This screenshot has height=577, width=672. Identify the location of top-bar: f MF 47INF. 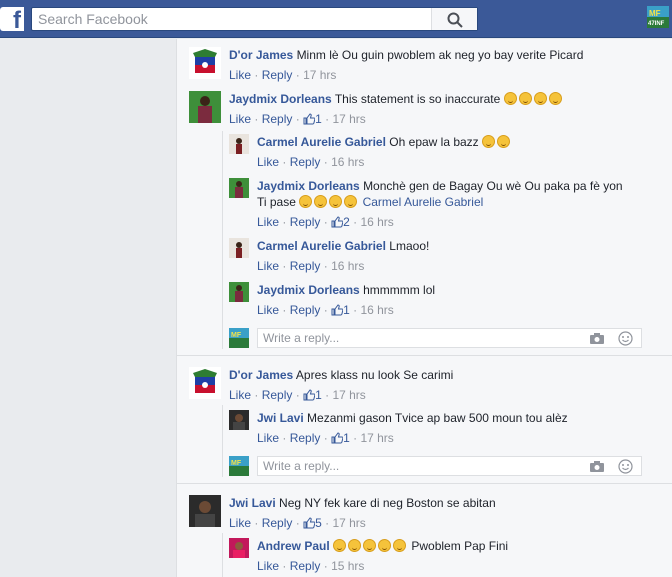
(336, 19).